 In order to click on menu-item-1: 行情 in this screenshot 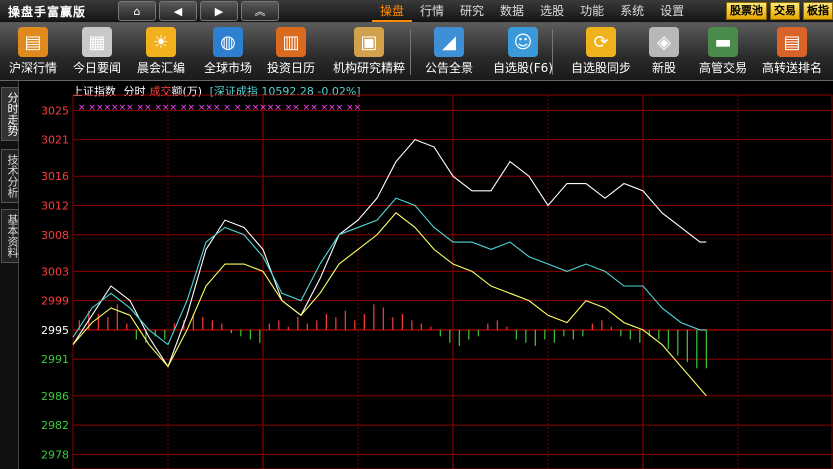, I will do `click(432, 11)`.